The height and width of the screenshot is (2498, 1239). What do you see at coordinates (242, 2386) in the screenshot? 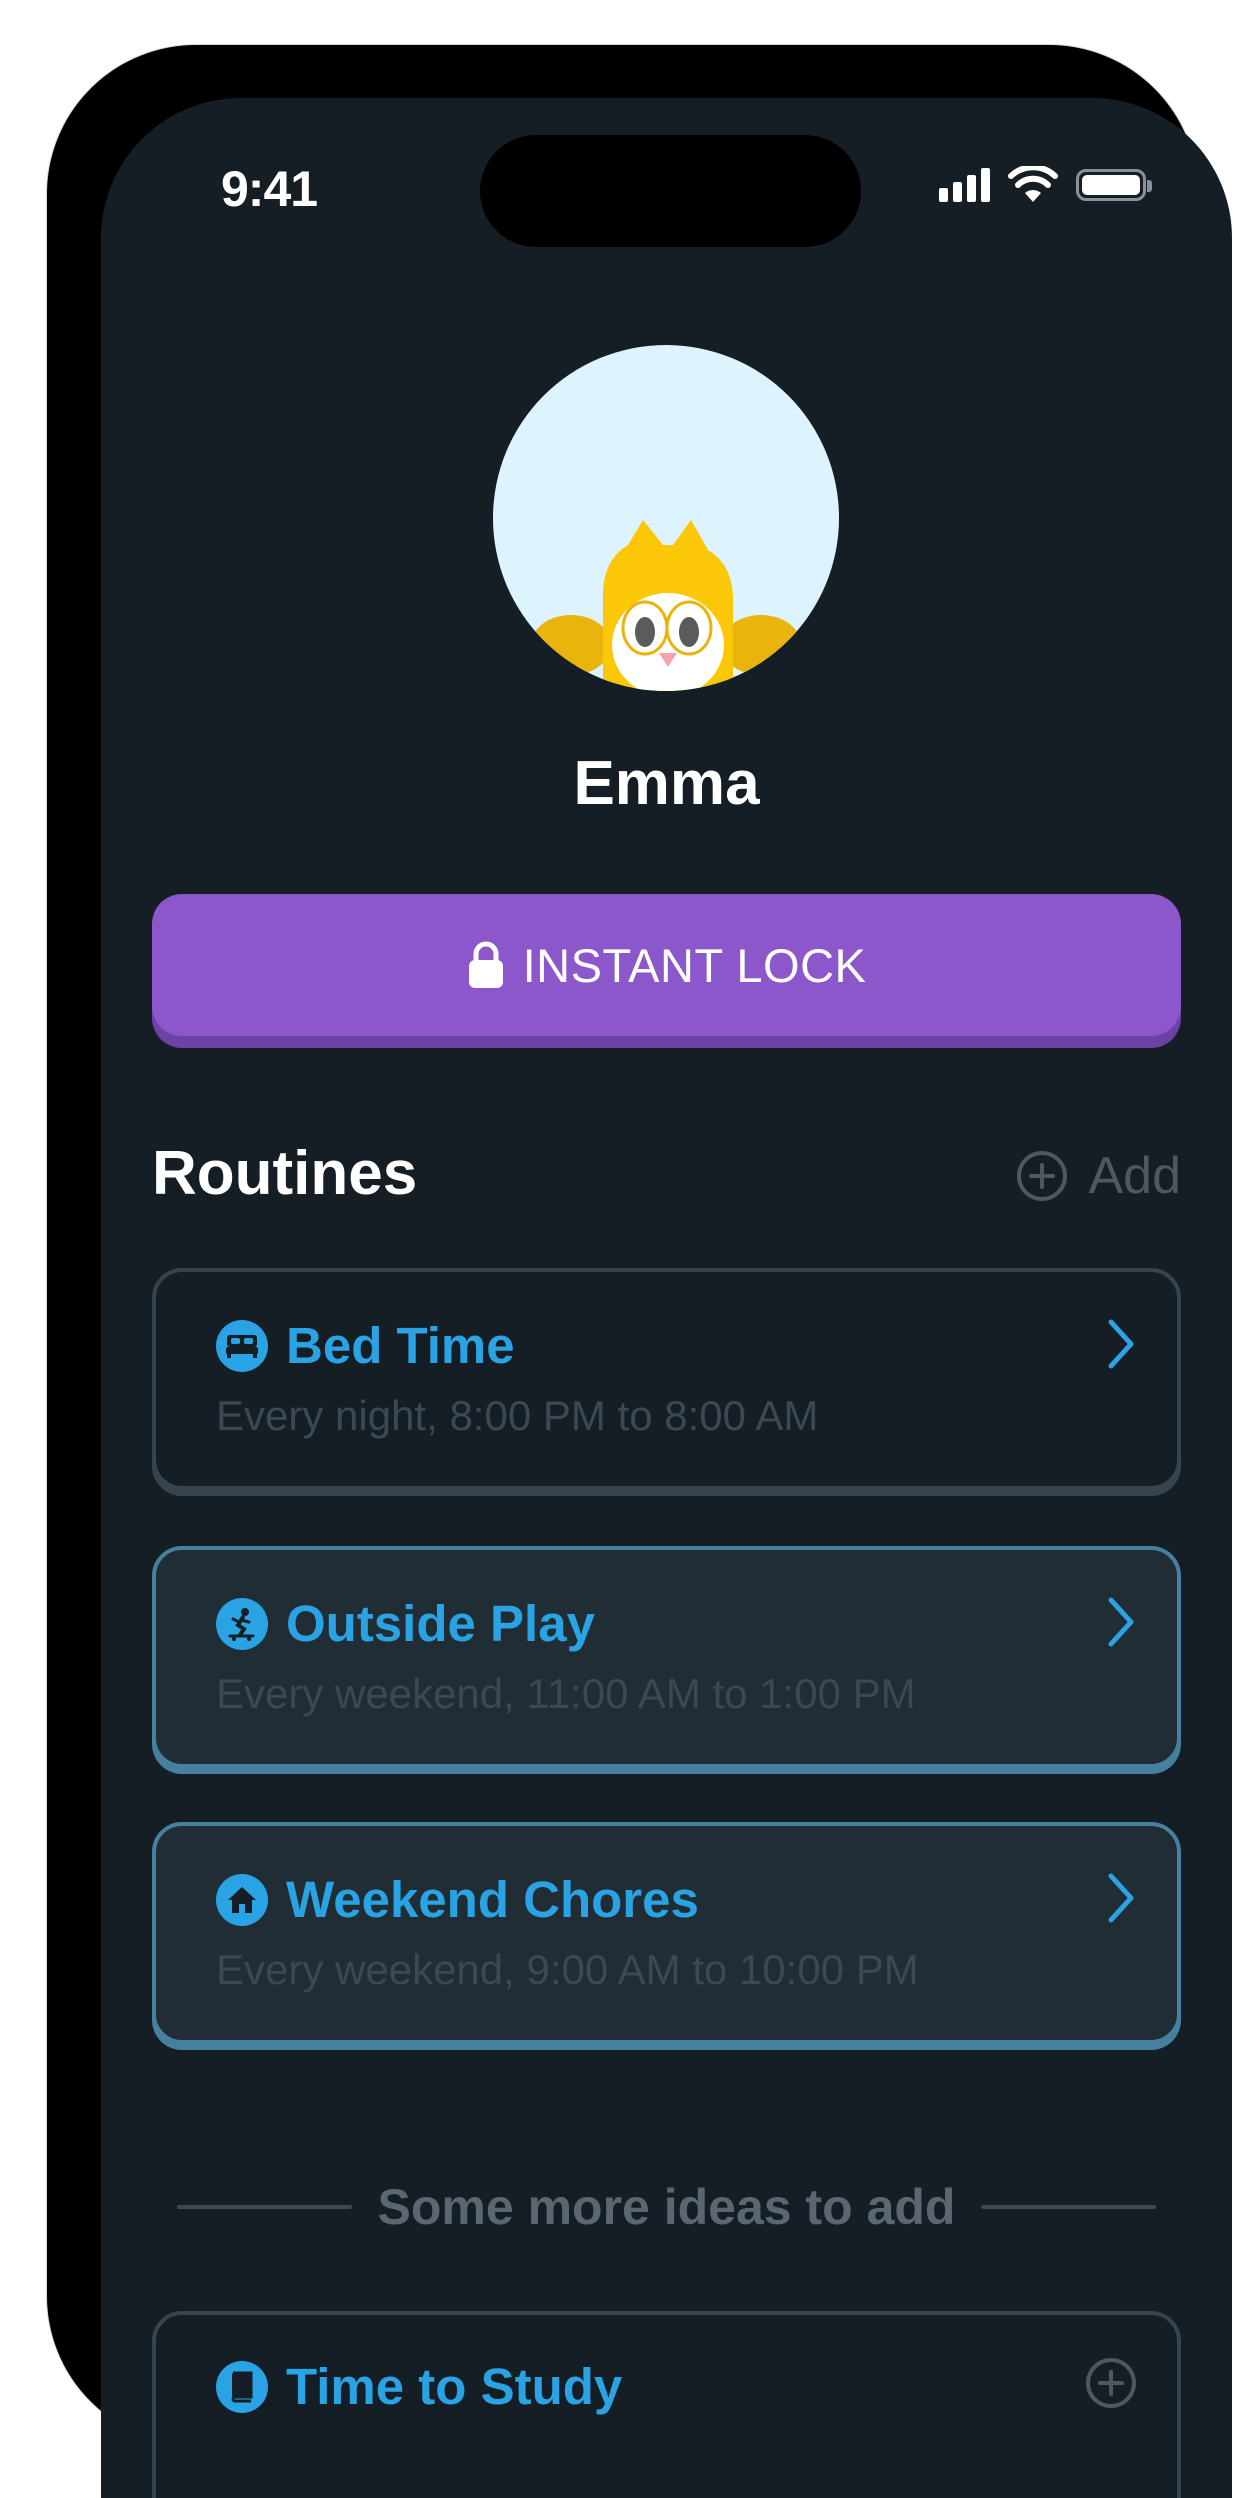
I see `book-icon` at bounding box center [242, 2386].